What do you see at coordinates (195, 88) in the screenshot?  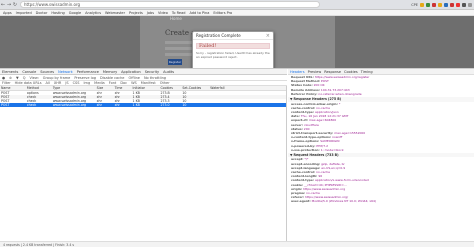 I see `column-header: Set-Cookies` at bounding box center [195, 88].